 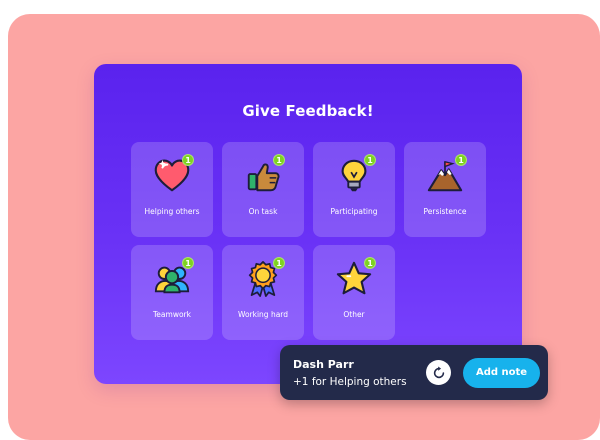 I want to click on undo-button, so click(x=438, y=372).